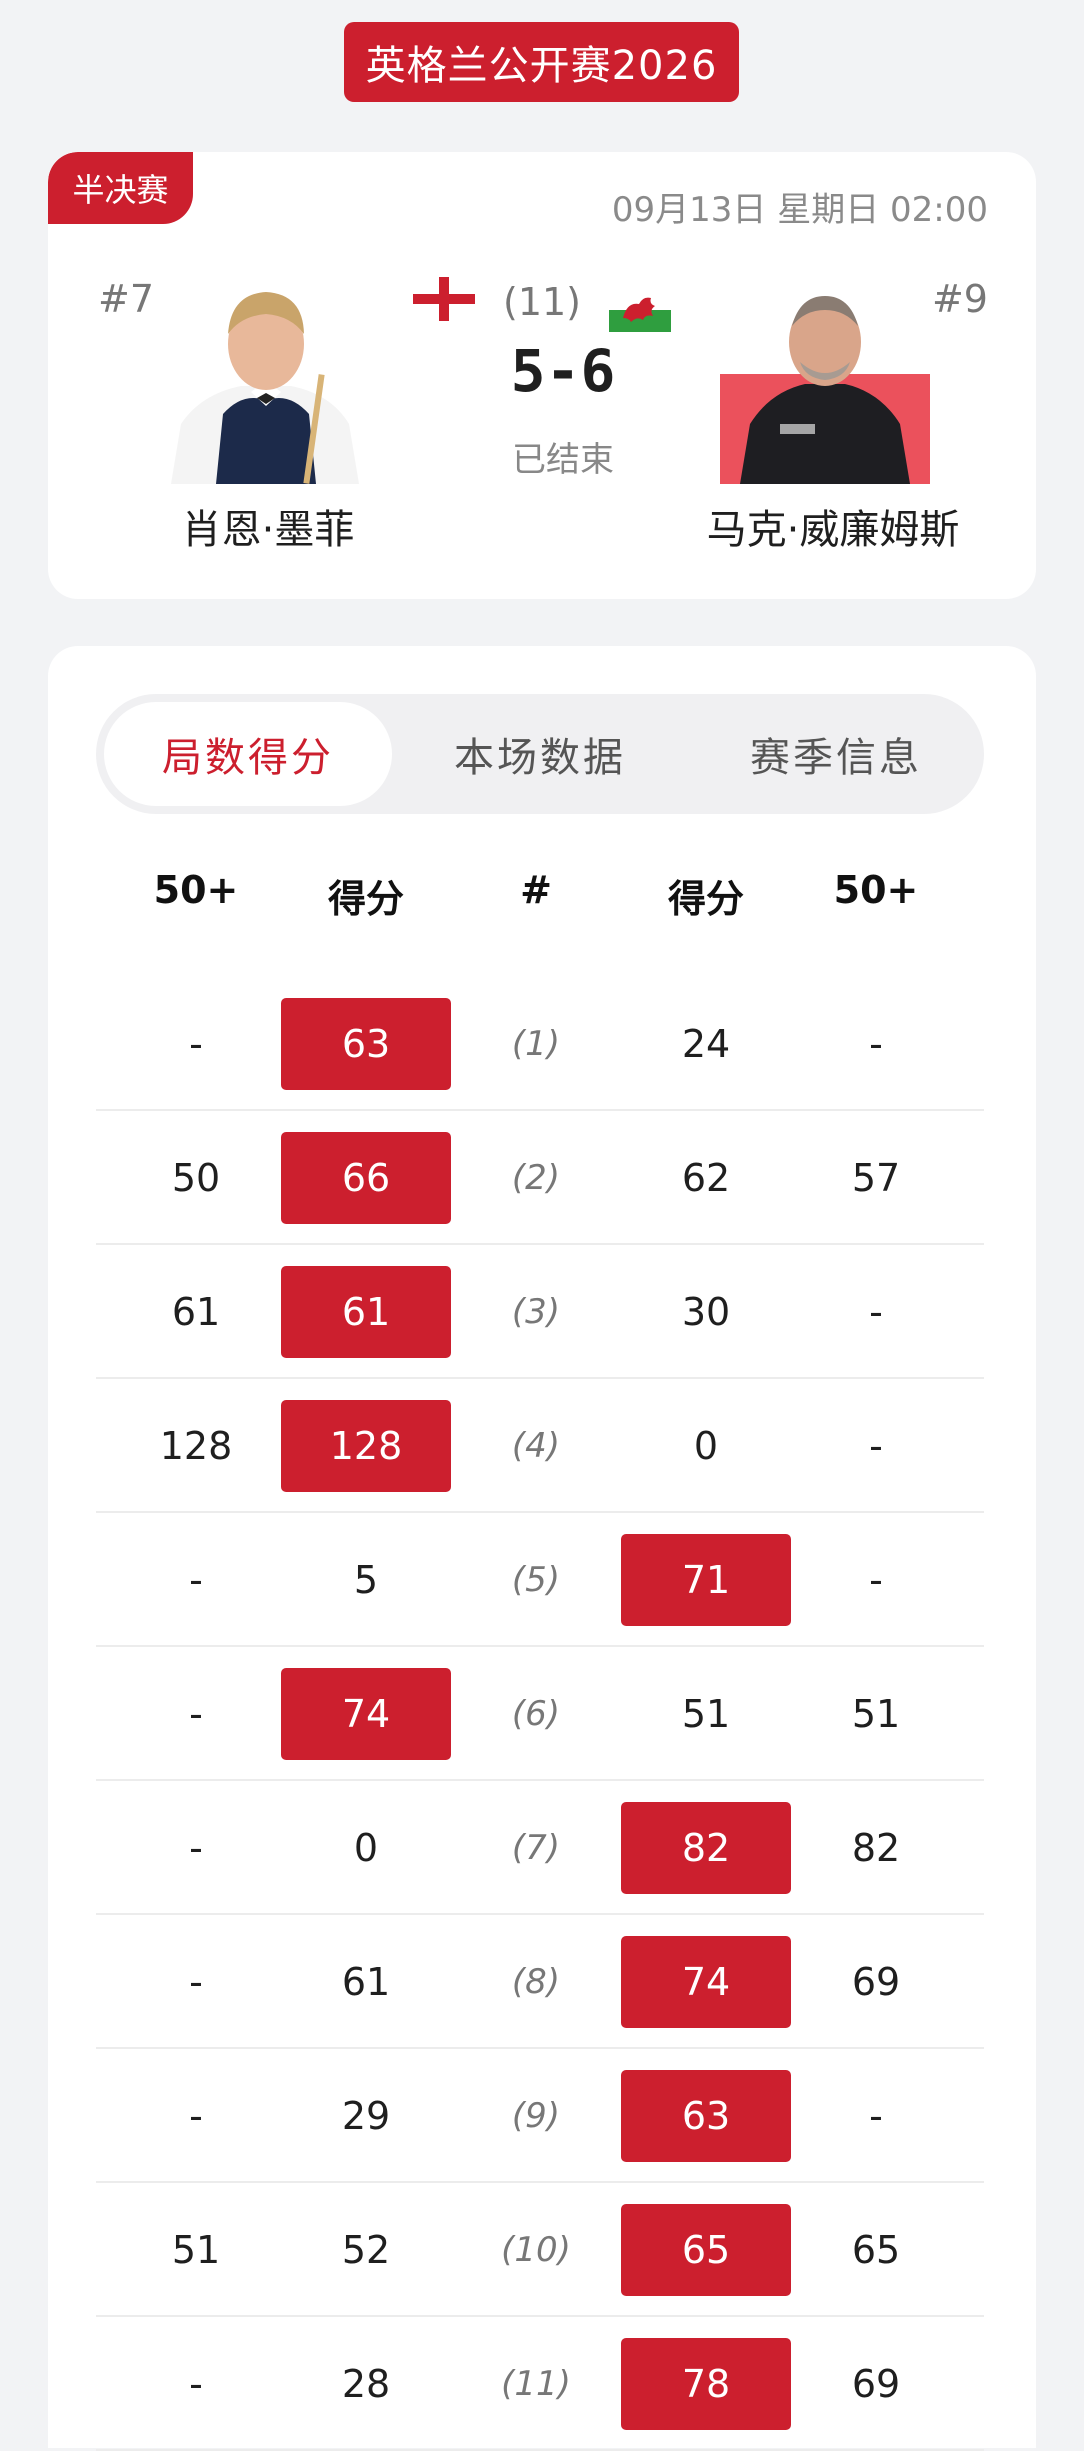  What do you see at coordinates (536, 2384) in the screenshot?
I see `frame-number-cell: (11)` at bounding box center [536, 2384].